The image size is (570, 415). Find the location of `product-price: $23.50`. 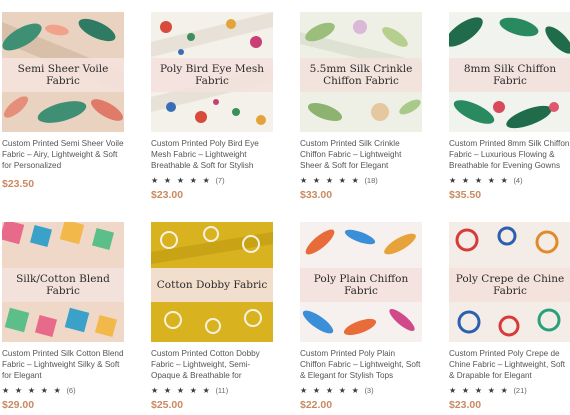

product-price: $23.50 is located at coordinates (18, 184).